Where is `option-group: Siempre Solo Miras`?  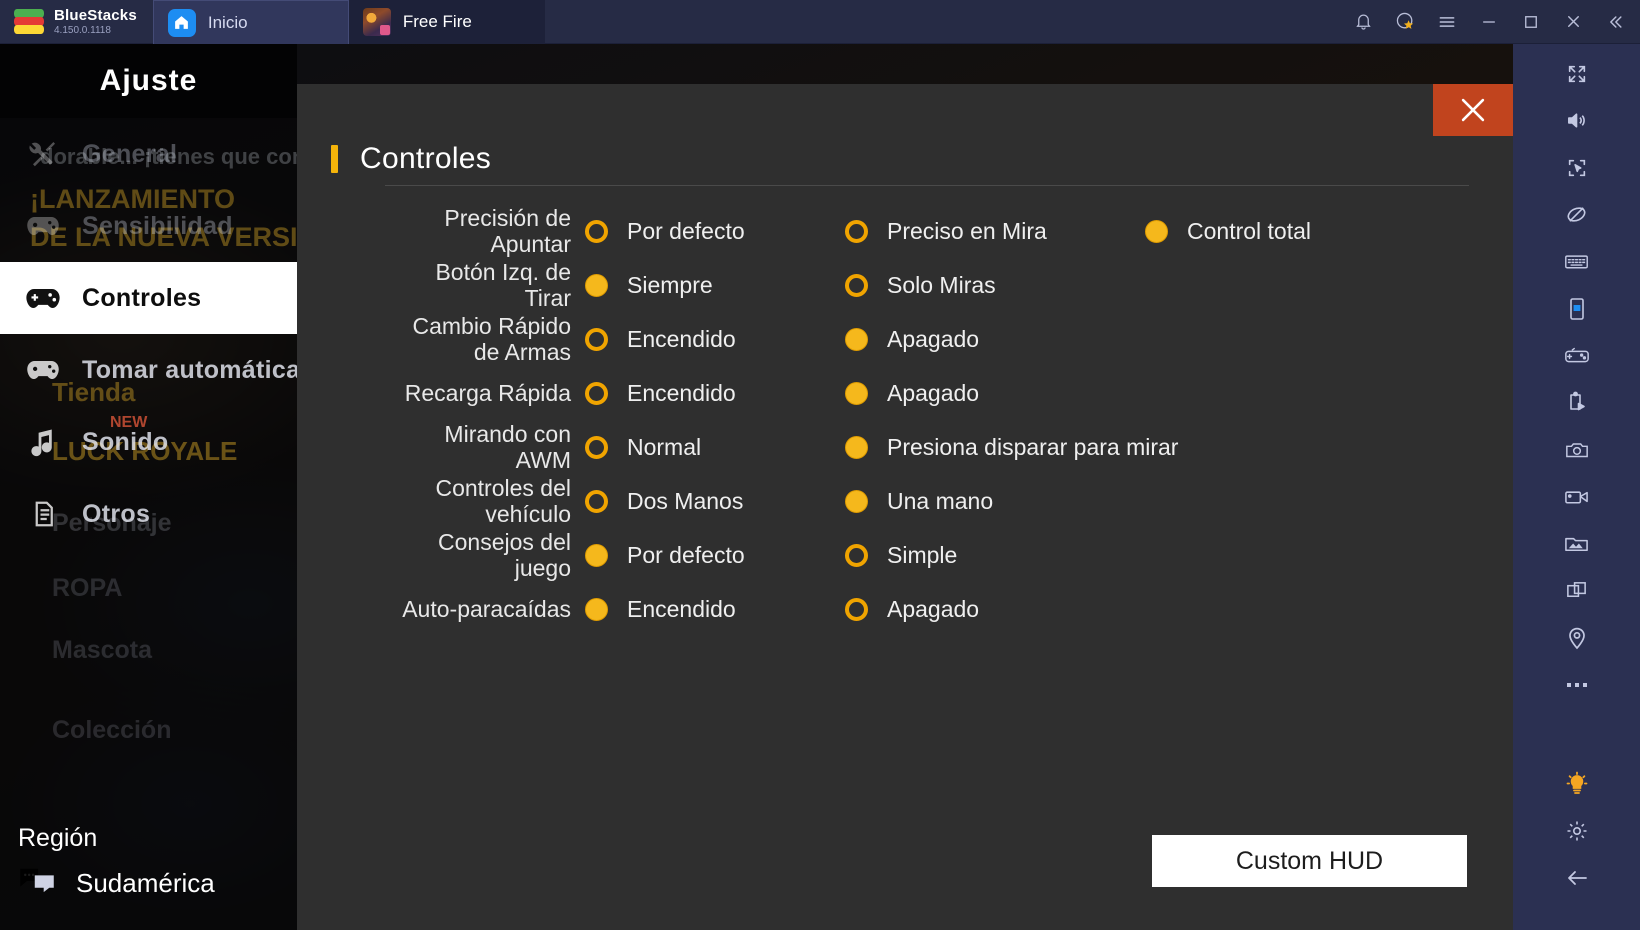
option-group: Siempre Solo Miras is located at coordinates (1035, 285).